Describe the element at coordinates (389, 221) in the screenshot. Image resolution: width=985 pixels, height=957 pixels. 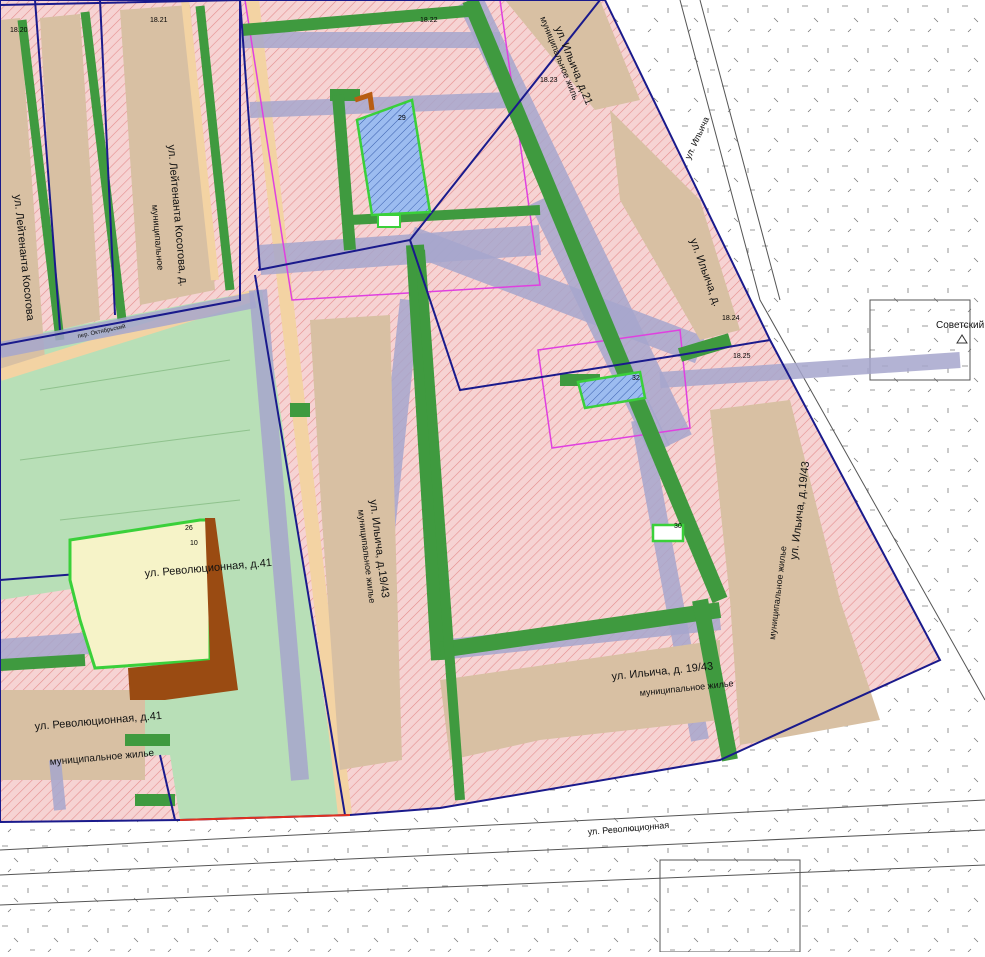
I see `plot-small` at that location.